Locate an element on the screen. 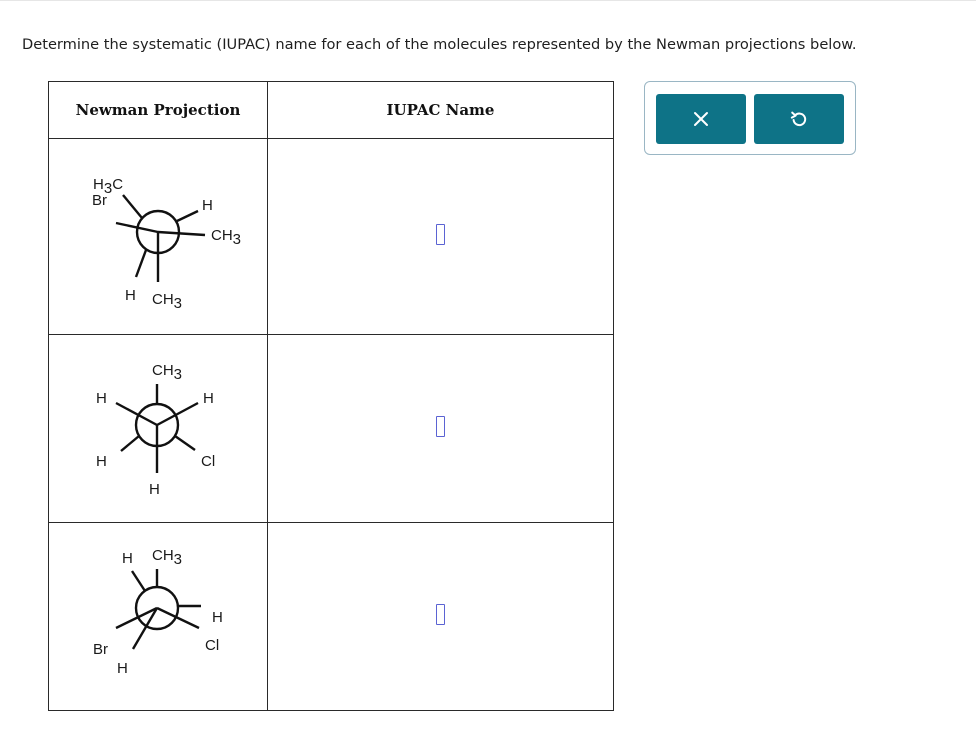  newman-projection-3: H CH3 H Cl Br H is located at coordinates (158, 616).